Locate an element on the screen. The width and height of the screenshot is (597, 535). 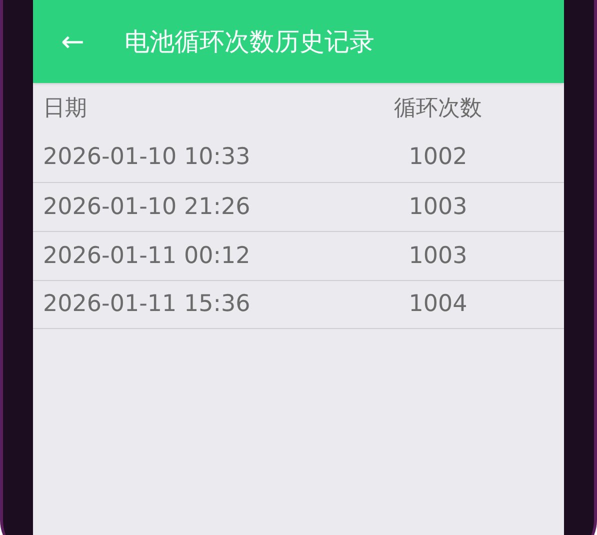
page-title: 电池循环次数历史记录 is located at coordinates (249, 42).